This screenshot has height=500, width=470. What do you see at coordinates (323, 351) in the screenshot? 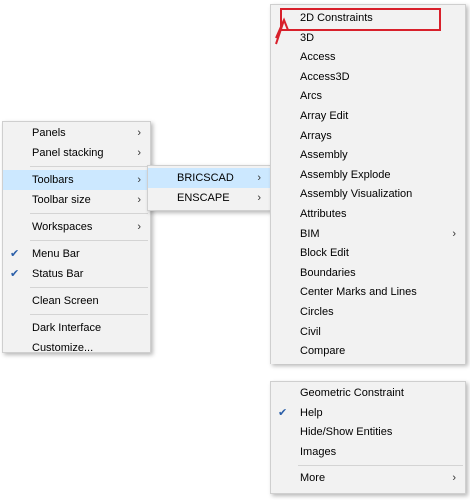
I see `menu-item-label: Compare` at bounding box center [323, 351].